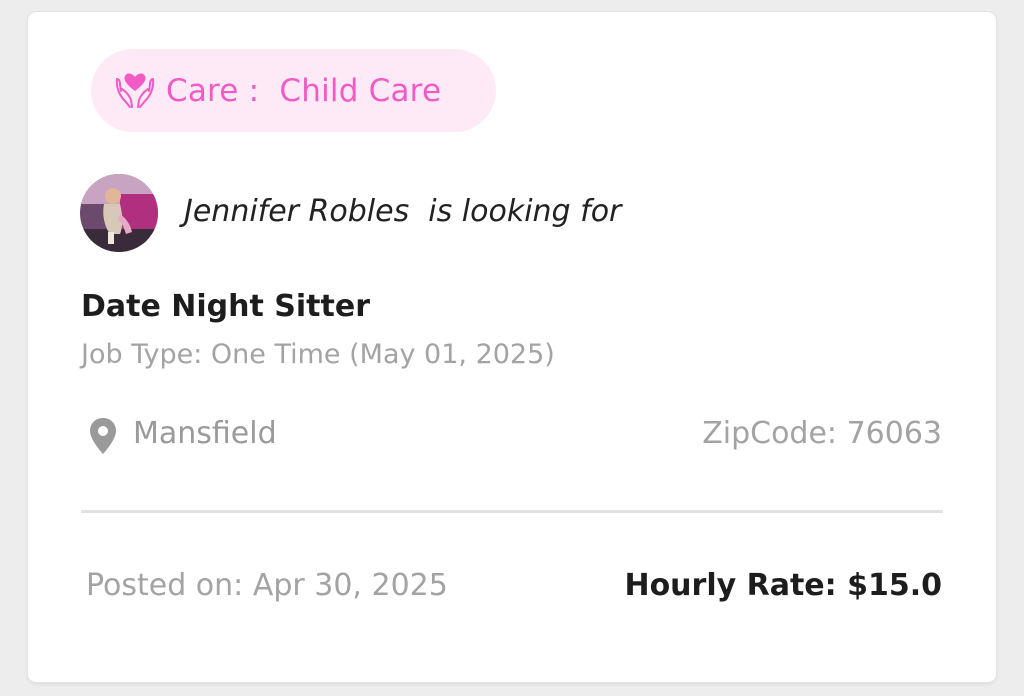 The height and width of the screenshot is (696, 1024). What do you see at coordinates (822, 433) in the screenshot?
I see `location-zipcode: ZipCode: 76063` at bounding box center [822, 433].